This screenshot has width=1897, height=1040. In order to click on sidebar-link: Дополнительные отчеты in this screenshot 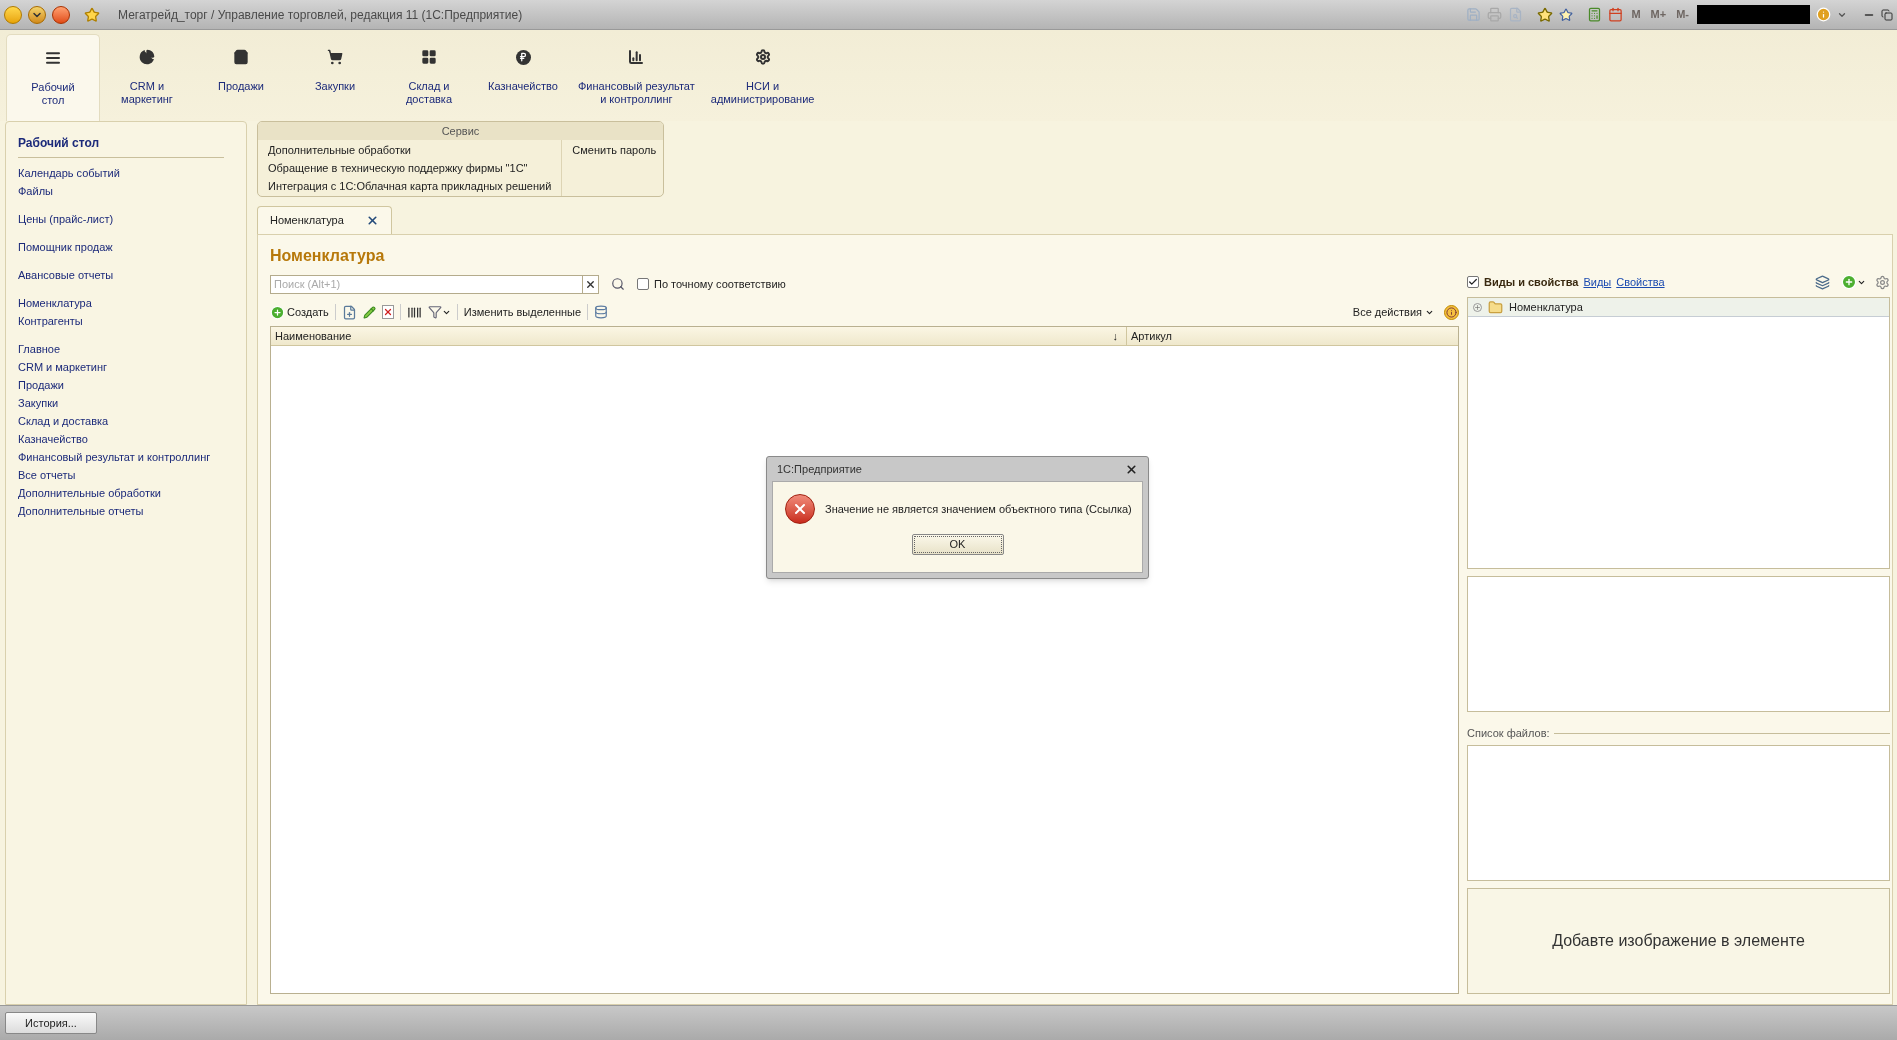, I will do `click(81, 511)`.